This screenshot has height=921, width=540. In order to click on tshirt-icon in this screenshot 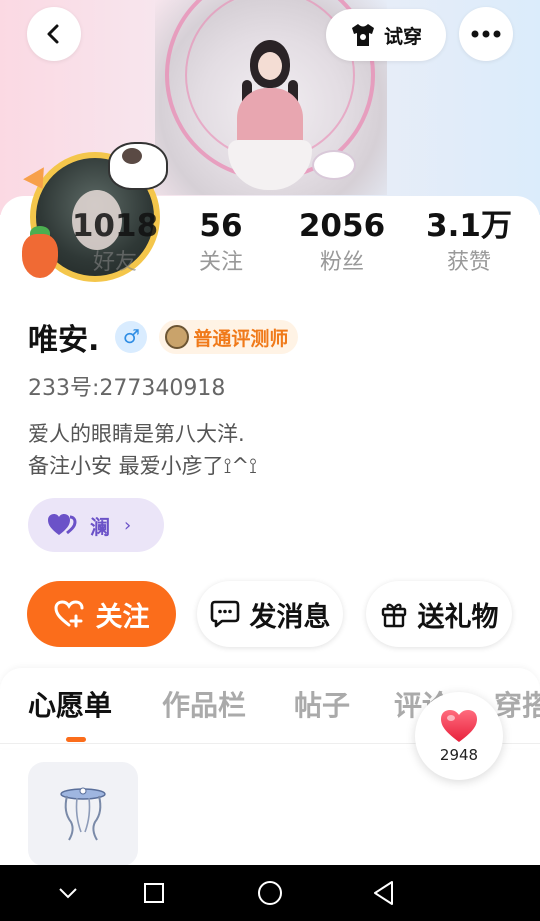, I will do `click(362, 35)`.